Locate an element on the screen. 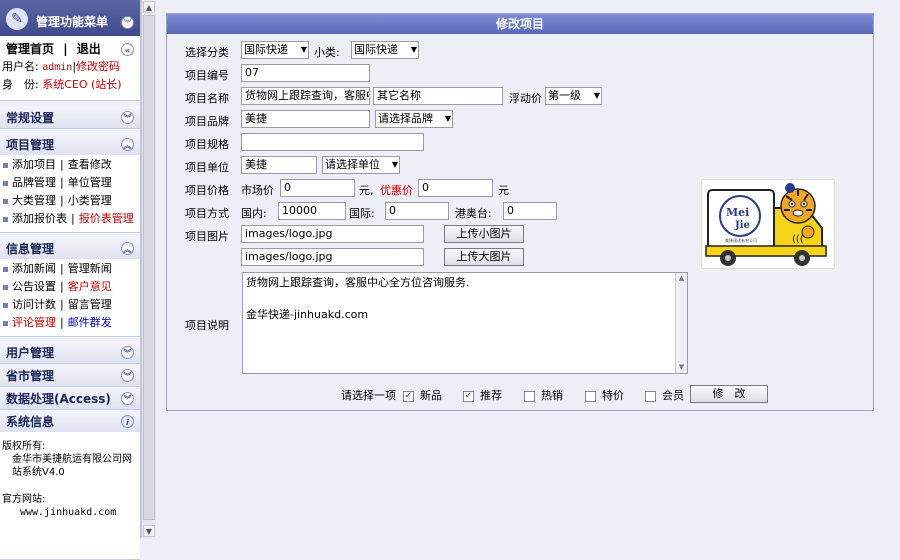  menu-link-notice: 公告设置 is located at coordinates (34, 286).